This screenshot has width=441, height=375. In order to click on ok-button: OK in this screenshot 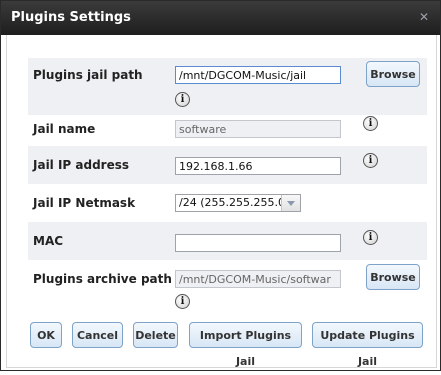, I will do `click(46, 335)`.